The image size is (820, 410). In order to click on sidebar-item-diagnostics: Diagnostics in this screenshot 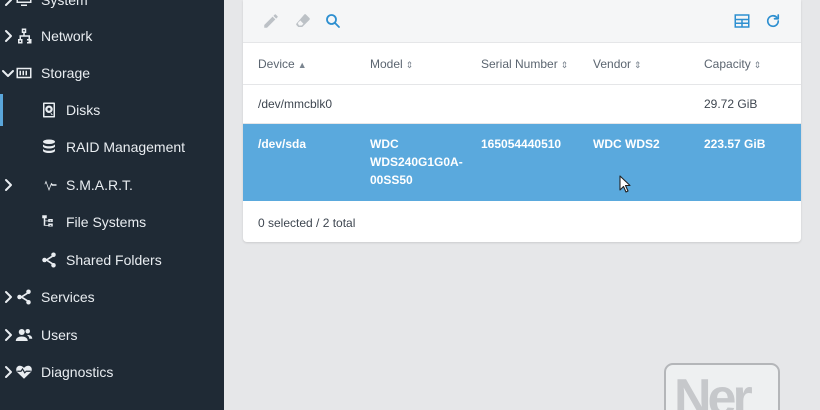, I will do `click(112, 372)`.